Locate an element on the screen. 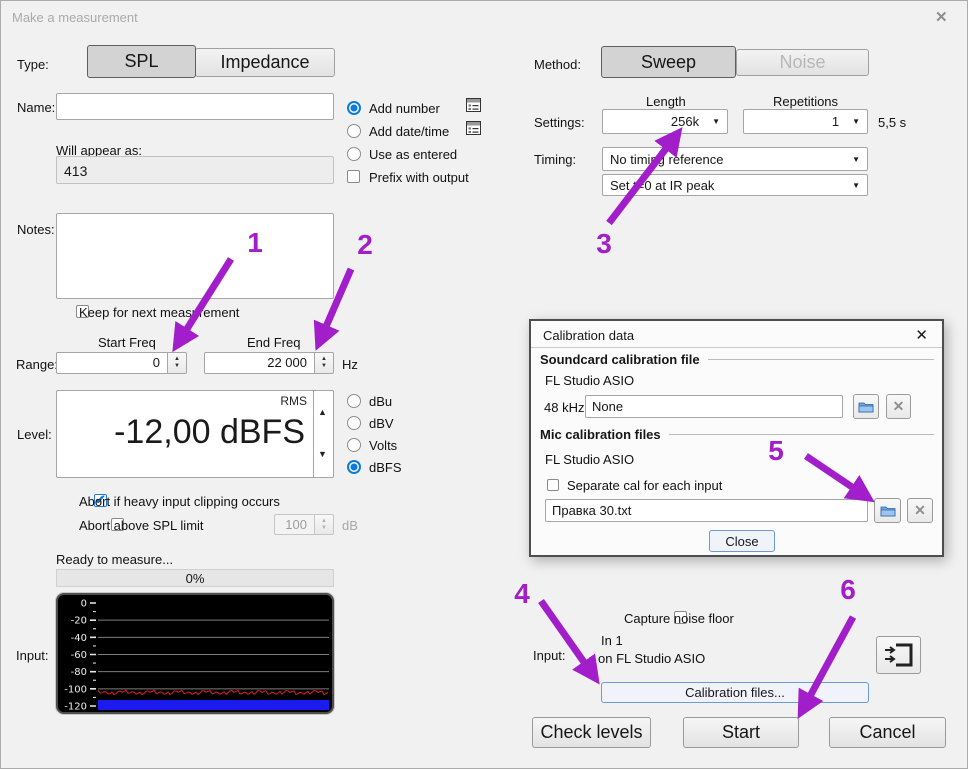 This screenshot has height=769, width=968. dialog-title-divider is located at coordinates (736, 347).